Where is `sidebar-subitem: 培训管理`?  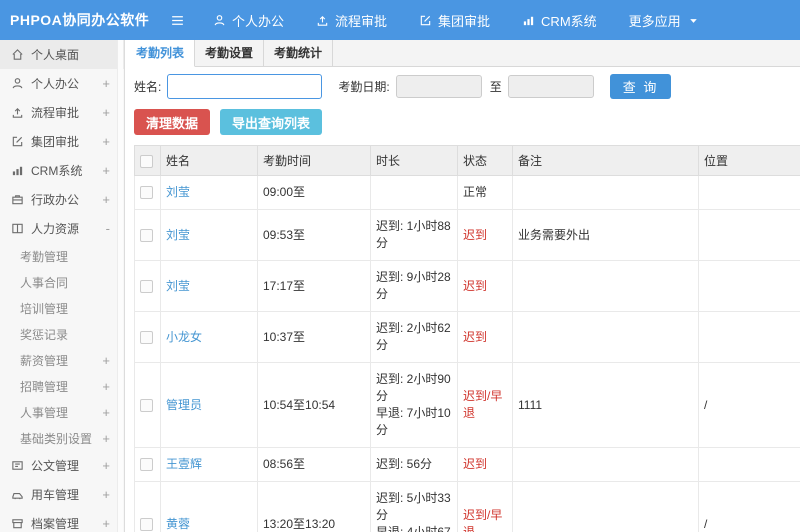 sidebar-subitem: 培训管理 is located at coordinates (62, 308).